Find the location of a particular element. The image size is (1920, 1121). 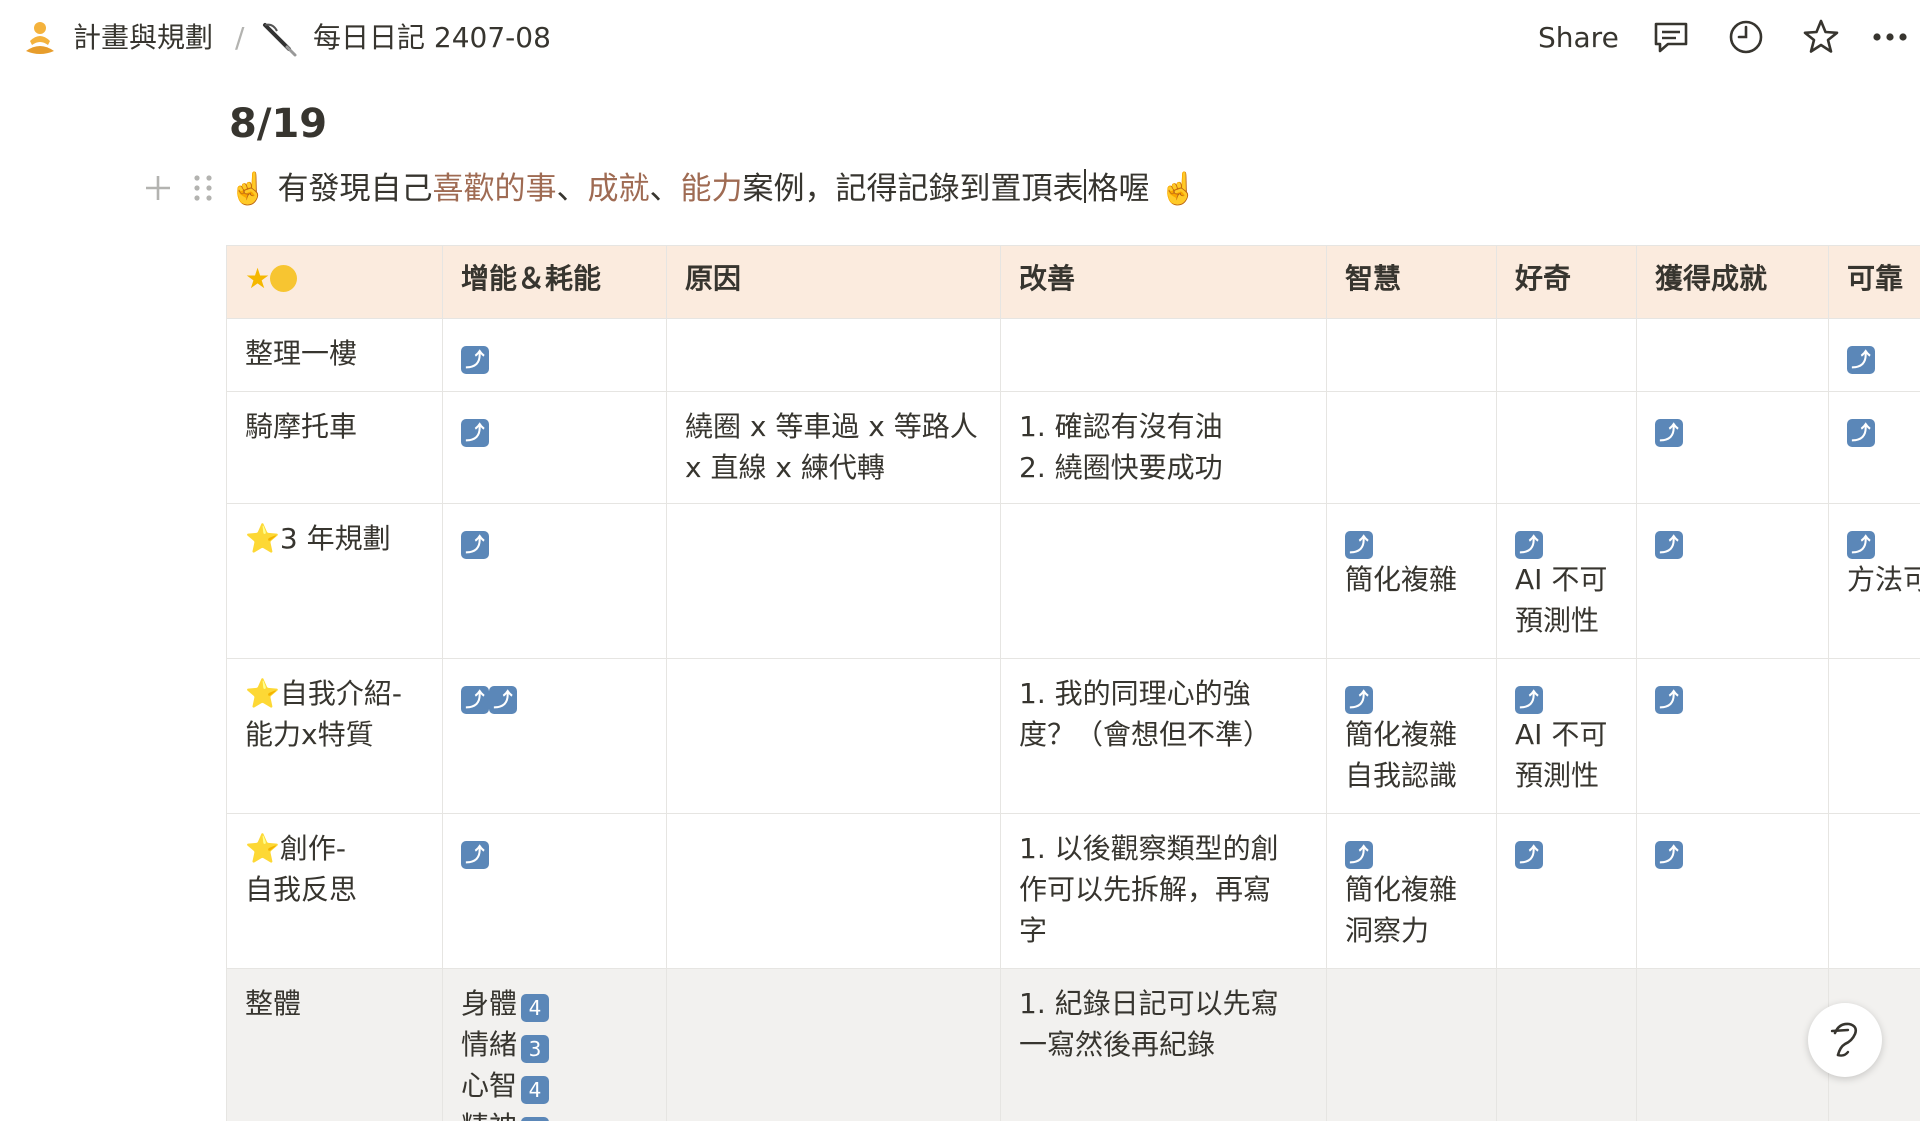

column-header-achievement: 獲得成就 is located at coordinates (1732, 282).